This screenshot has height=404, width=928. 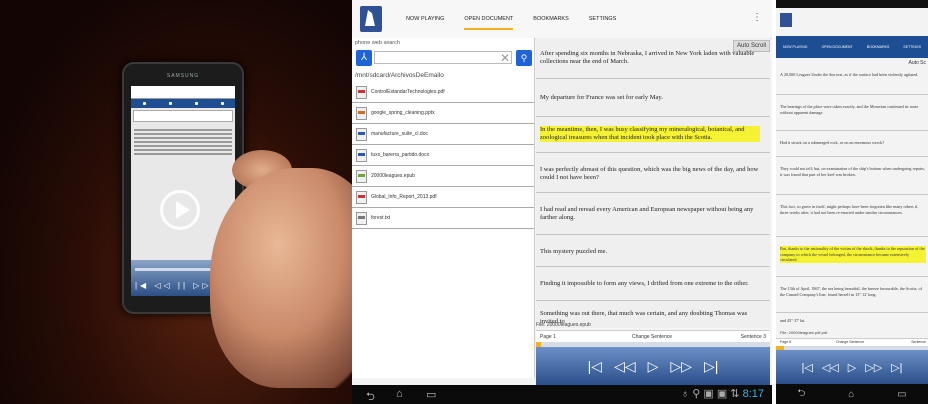 What do you see at coordinates (180, 210) in the screenshot?
I see `play-icon` at bounding box center [180, 210].